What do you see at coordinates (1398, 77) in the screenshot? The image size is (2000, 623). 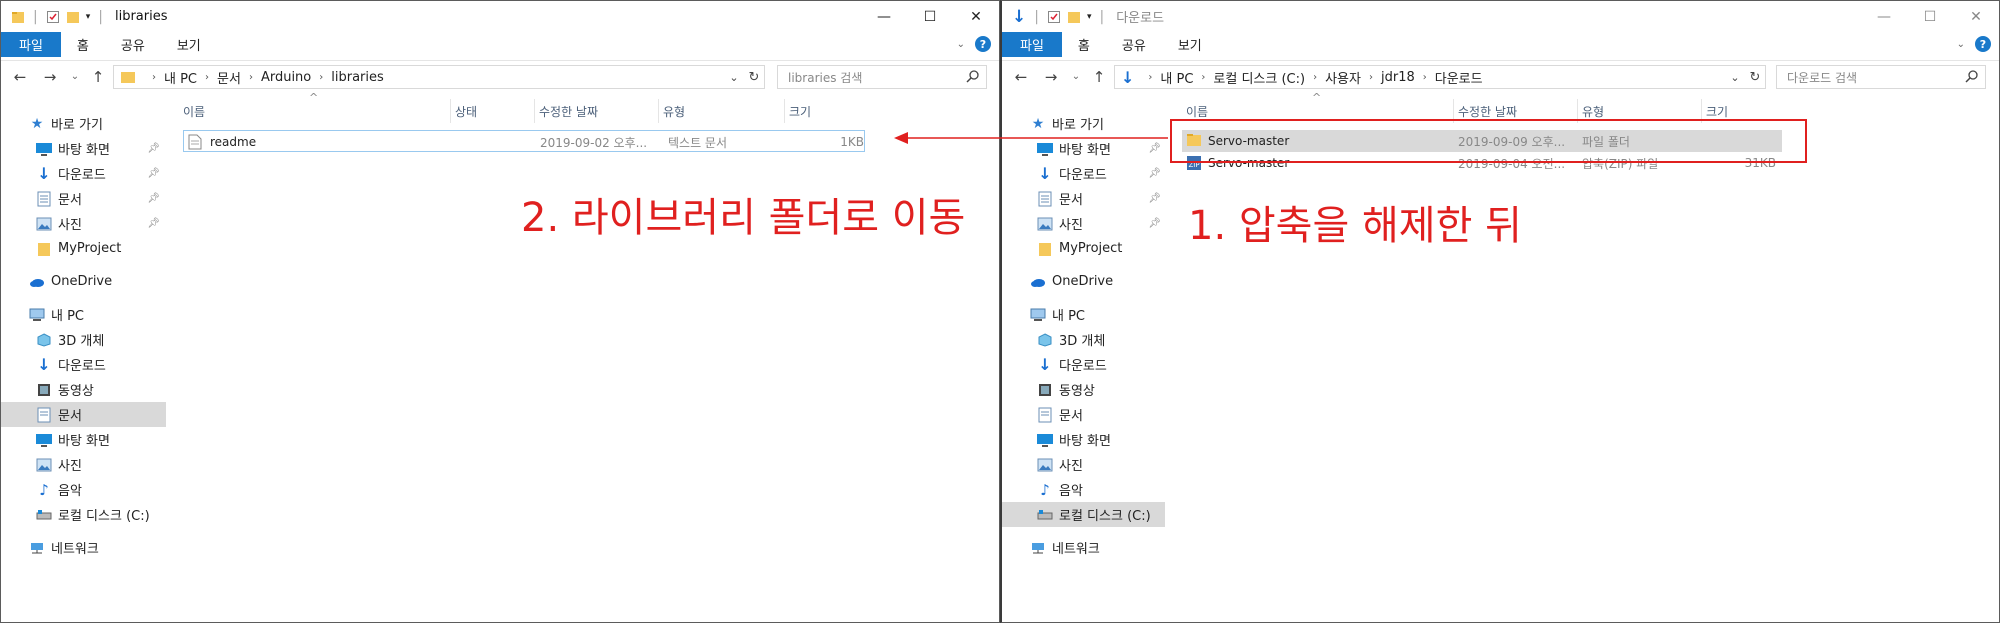 I see `breadcrumb-user: jdr18` at bounding box center [1398, 77].